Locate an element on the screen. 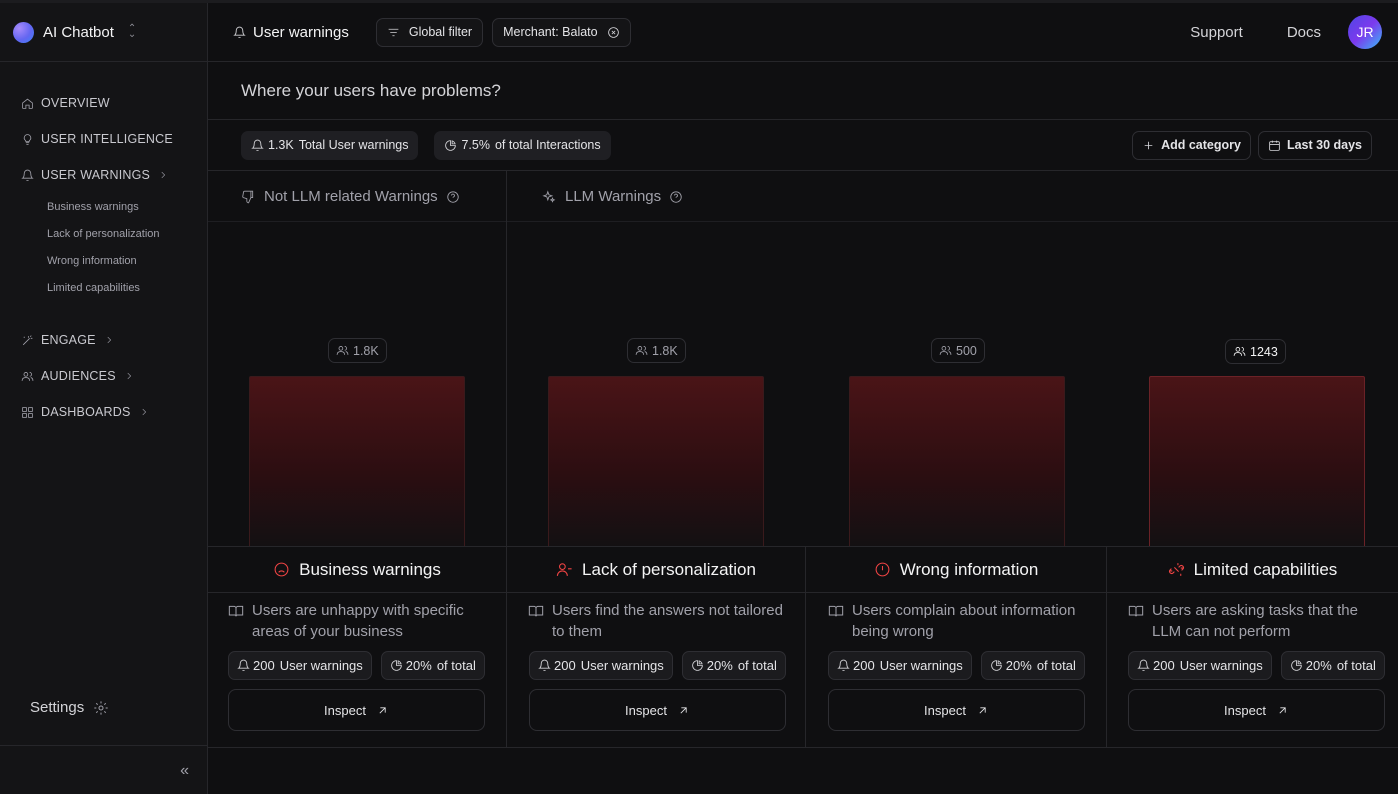 The width and height of the screenshot is (1398, 794). interactions-share-badge: 7.5% of total Interactions is located at coordinates (522, 145).